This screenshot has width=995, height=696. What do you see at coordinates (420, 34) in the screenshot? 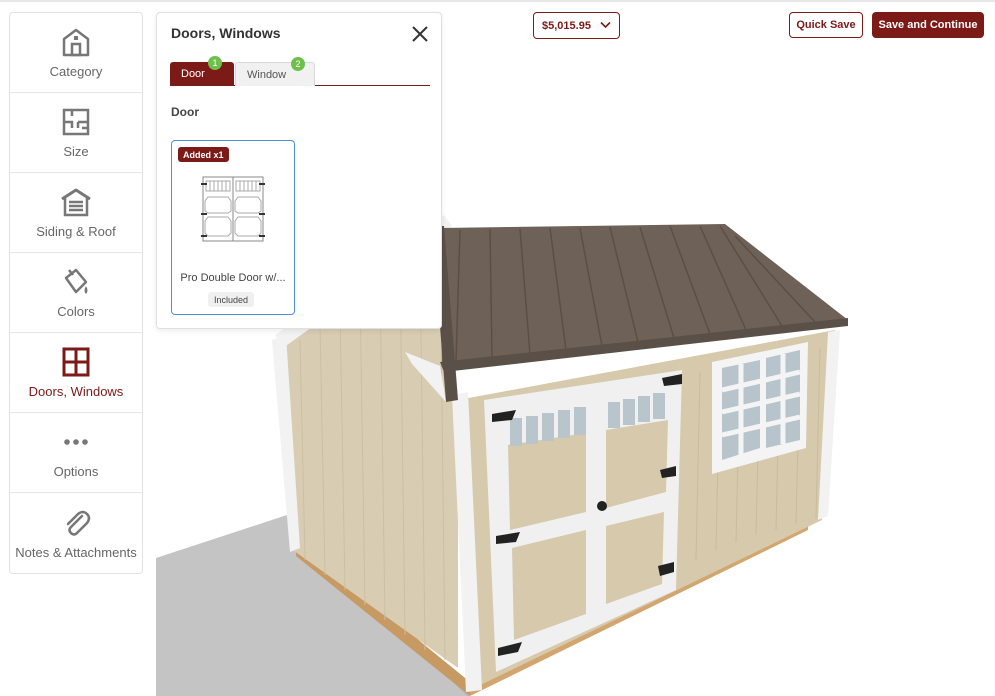
I see `close-icon` at bounding box center [420, 34].